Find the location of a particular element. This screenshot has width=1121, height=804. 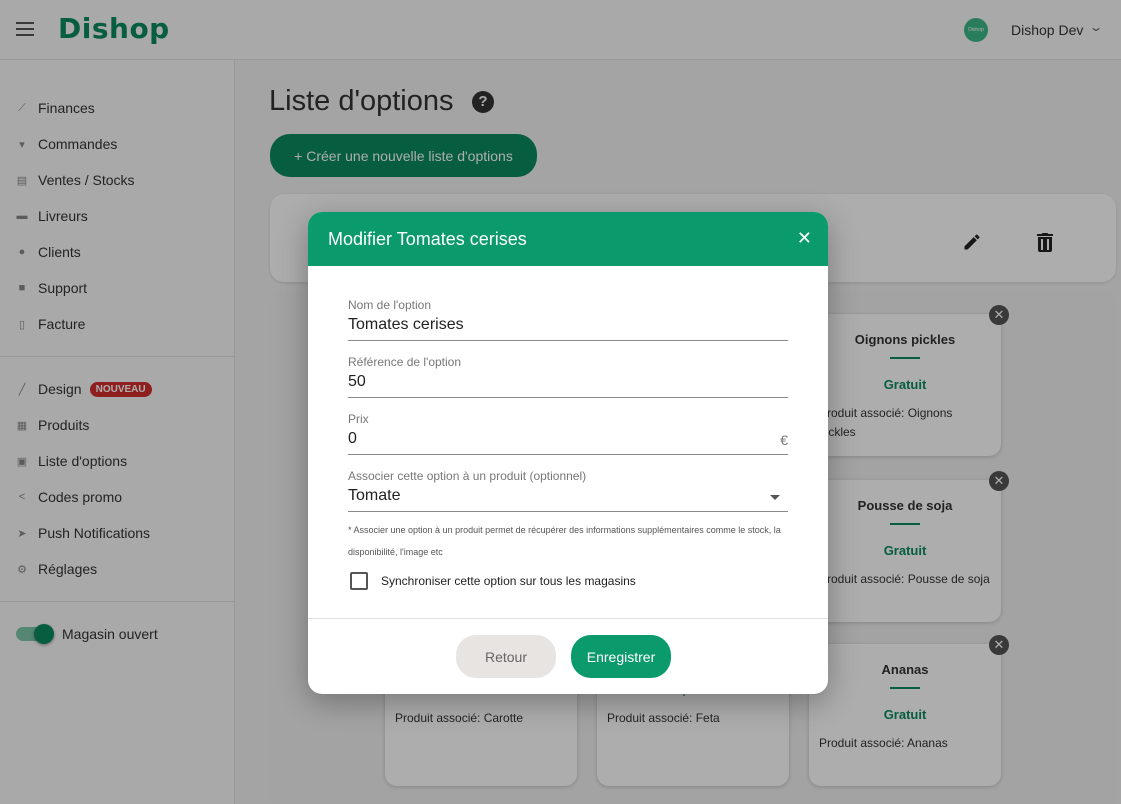

currency-suffix: € is located at coordinates (784, 440).